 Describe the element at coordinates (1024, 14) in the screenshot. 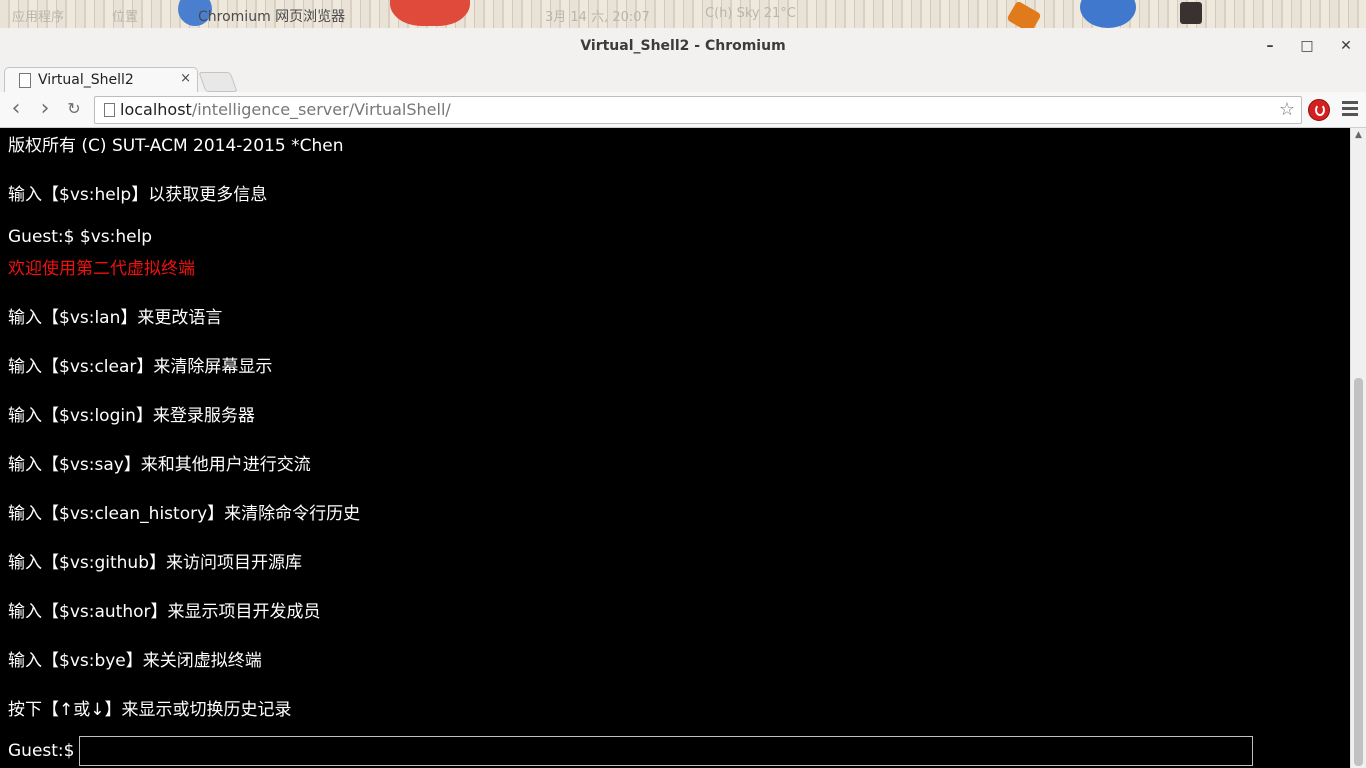

I see `decor-shape-orange` at that location.